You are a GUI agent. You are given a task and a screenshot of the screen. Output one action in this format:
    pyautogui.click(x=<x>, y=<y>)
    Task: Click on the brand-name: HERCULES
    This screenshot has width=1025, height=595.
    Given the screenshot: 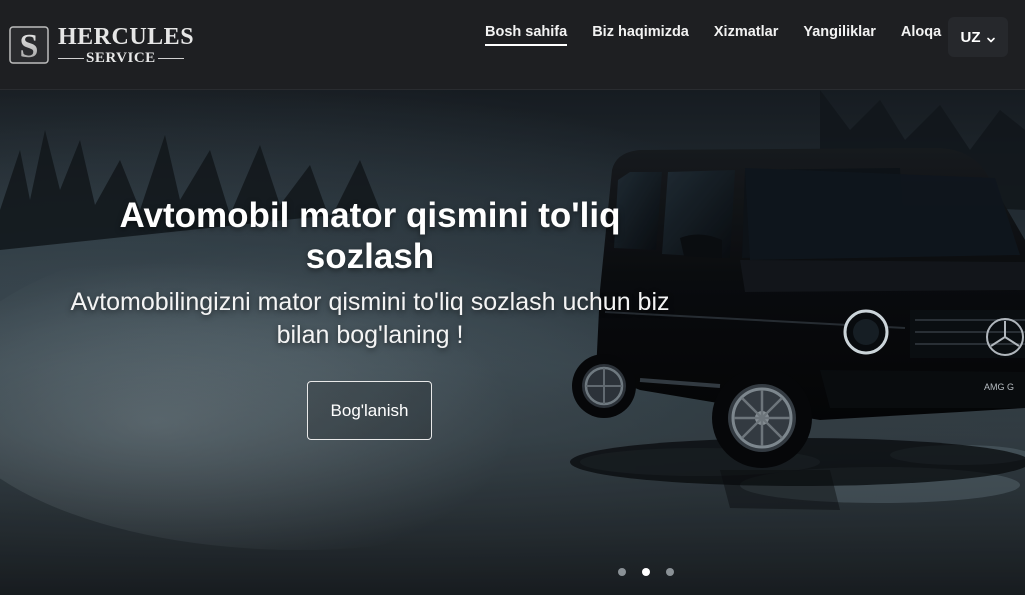 What is the action you would take?
    pyautogui.click(x=126, y=36)
    